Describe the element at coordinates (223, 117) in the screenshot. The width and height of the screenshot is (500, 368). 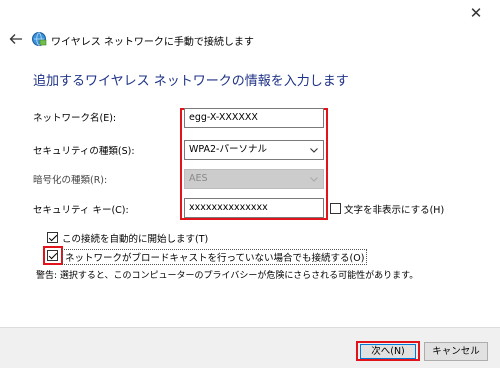
I see `network-name-value: egg-X-XXXXXX` at that location.